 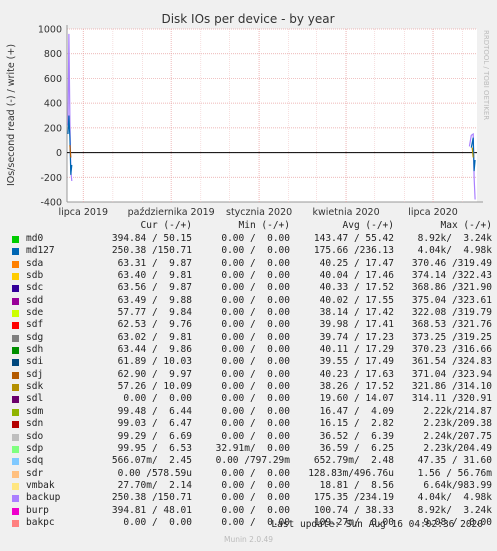 What do you see at coordinates (451, 350) in the screenshot?
I see `legend-max: 370.23 /316.66` at bounding box center [451, 350].